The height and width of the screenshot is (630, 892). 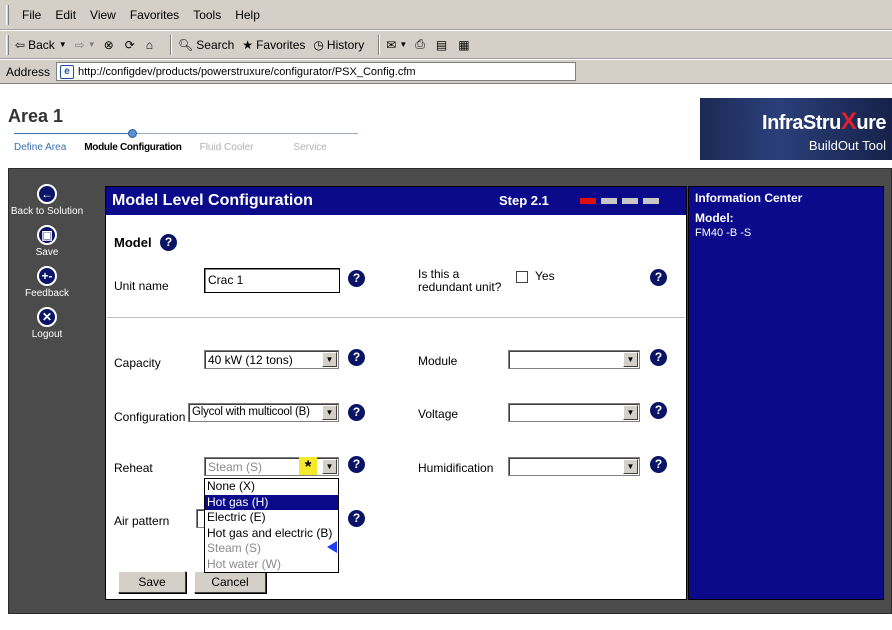 What do you see at coordinates (73, 133) in the screenshot?
I see `step-progress-fill` at bounding box center [73, 133].